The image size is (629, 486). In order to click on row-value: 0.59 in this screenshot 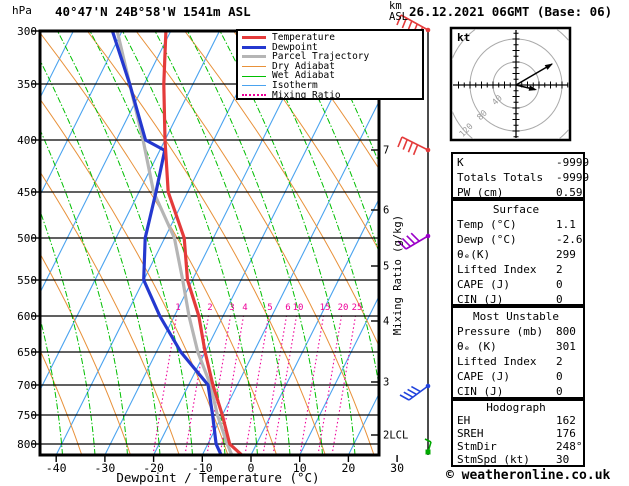, I will do `click(569, 192)`.